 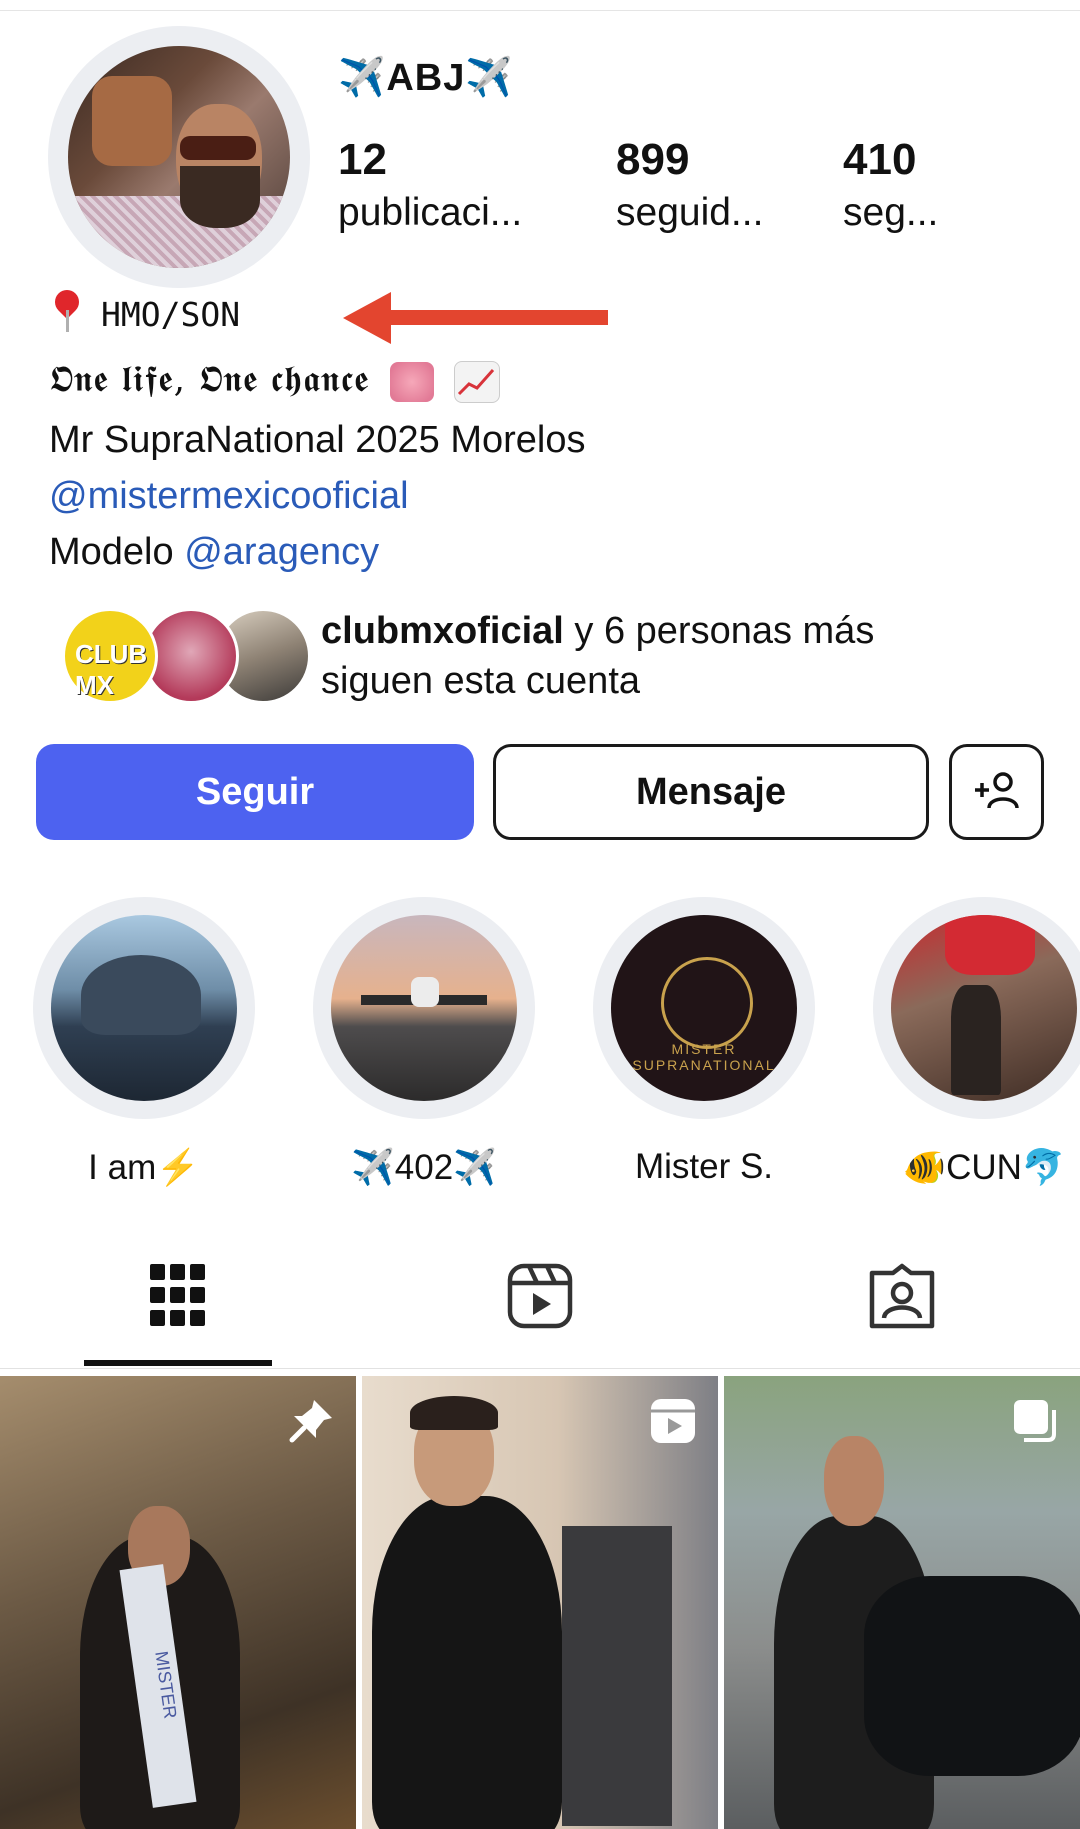 I want to click on highlight-image: MISTER SUPRANATIONAL, so click(x=704, y=1008).